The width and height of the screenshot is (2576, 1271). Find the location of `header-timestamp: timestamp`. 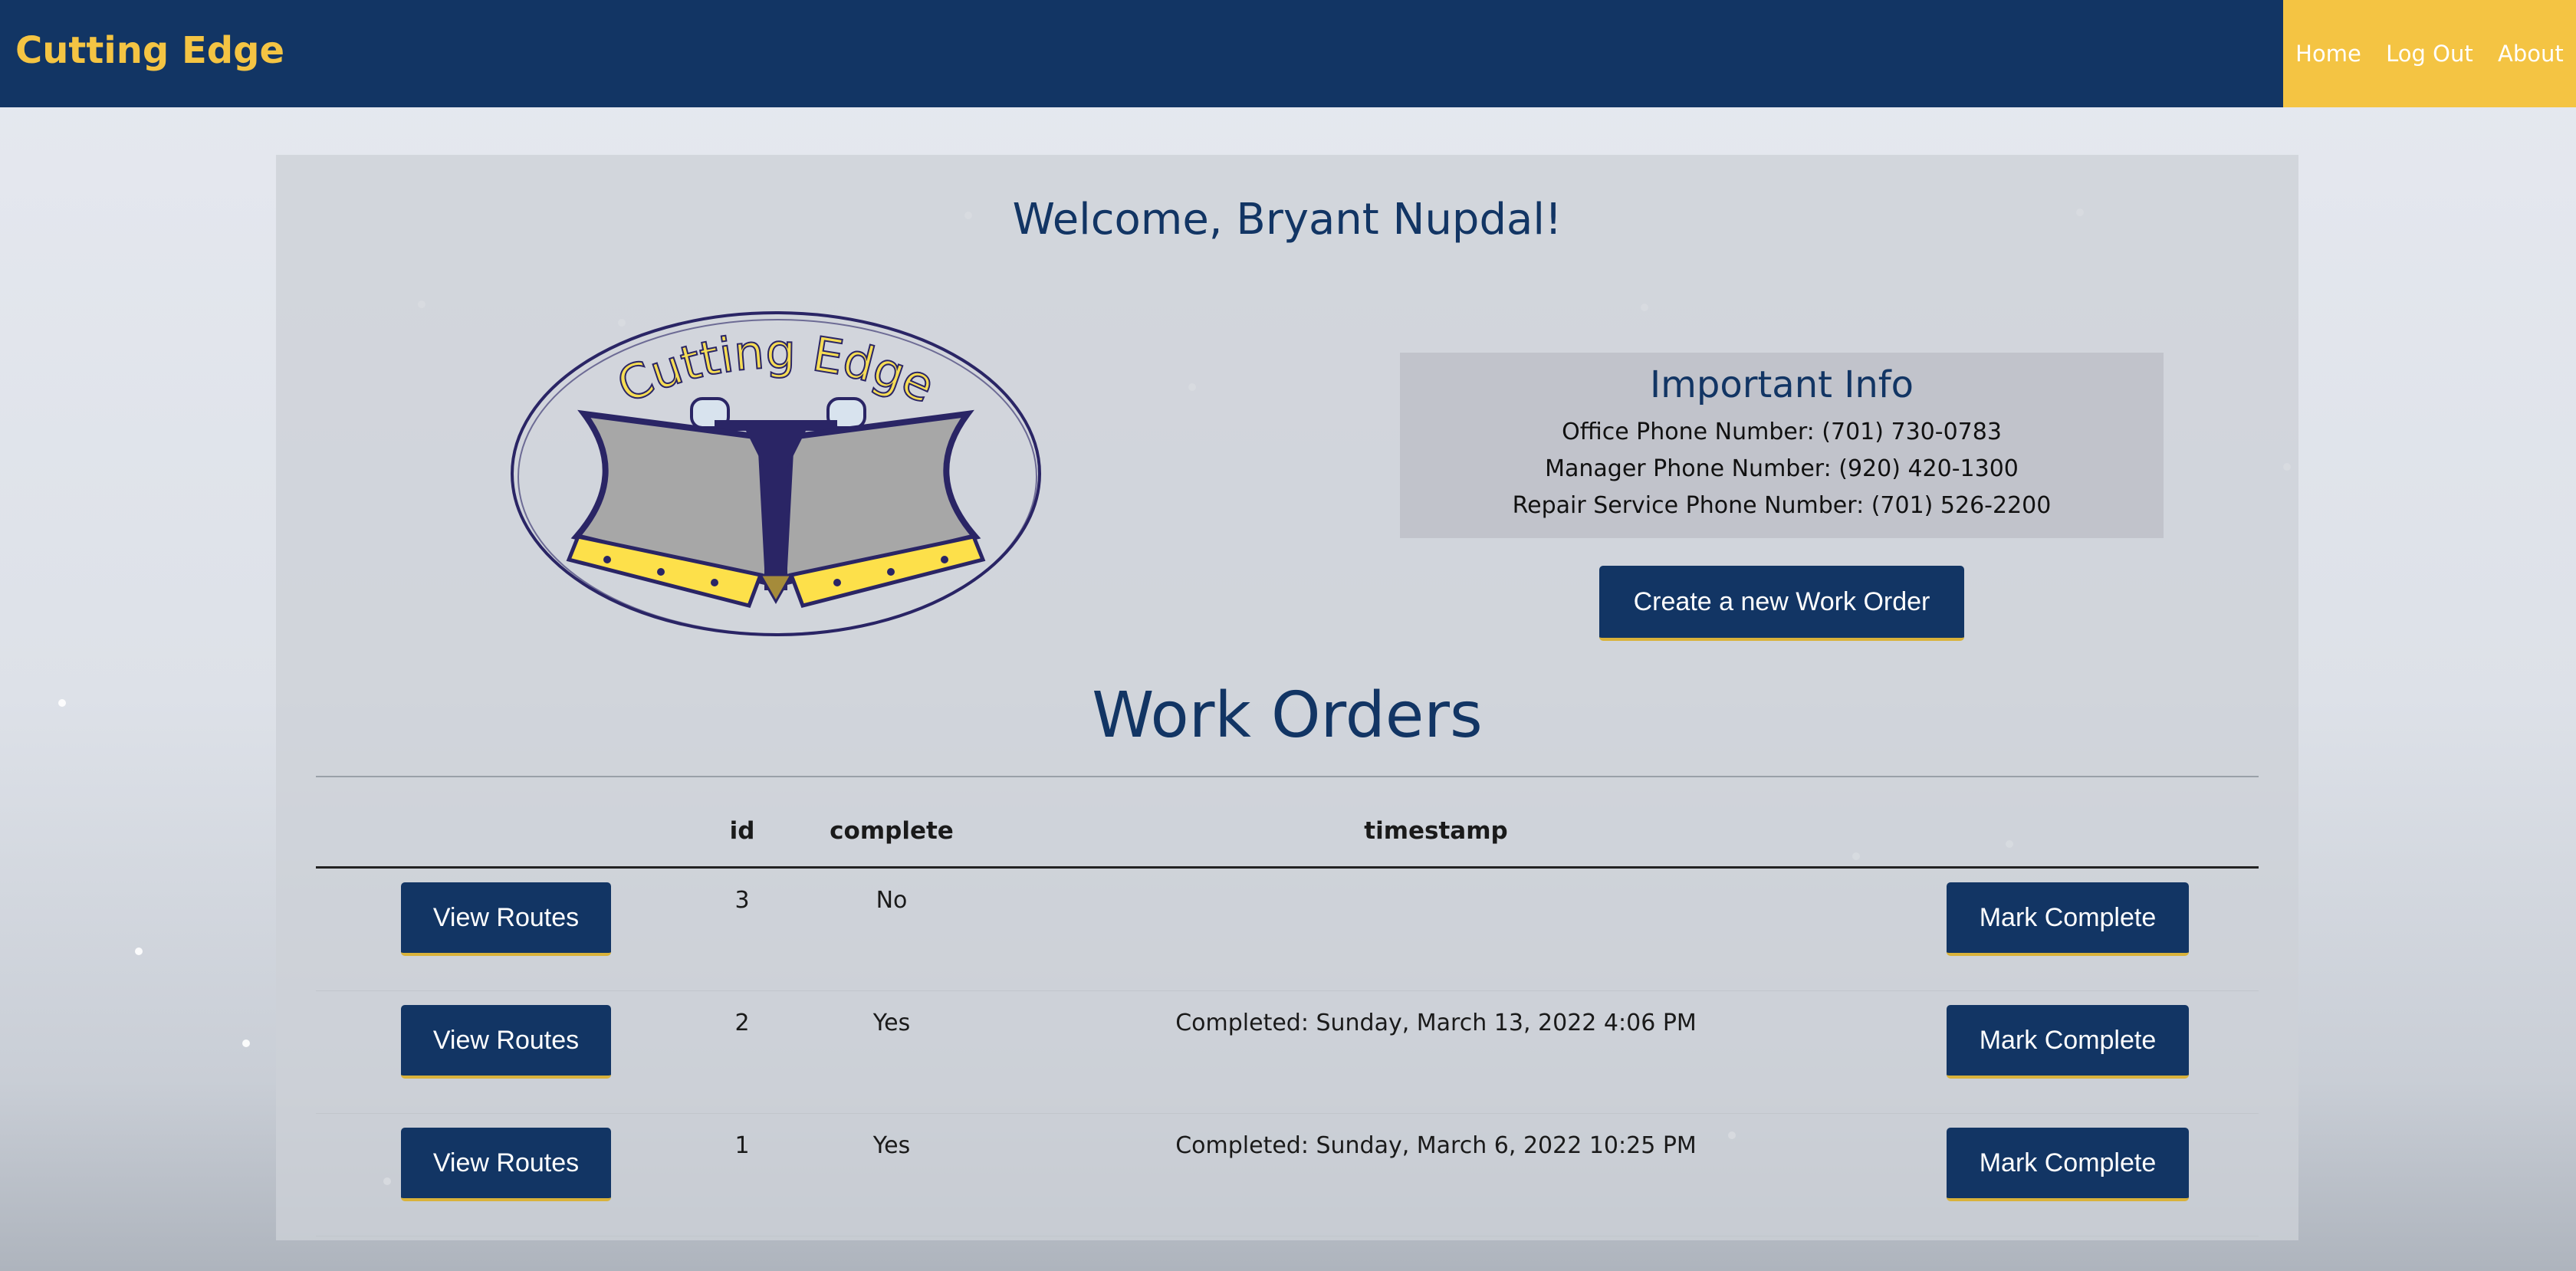

header-timestamp: timestamp is located at coordinates (1436, 833).